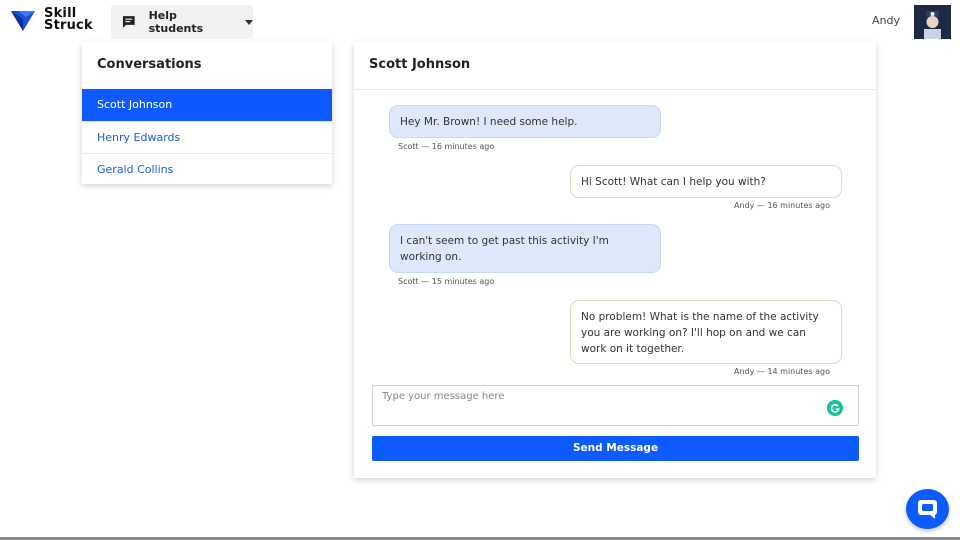 The height and width of the screenshot is (540, 960). I want to click on chat-icon, so click(128, 22).